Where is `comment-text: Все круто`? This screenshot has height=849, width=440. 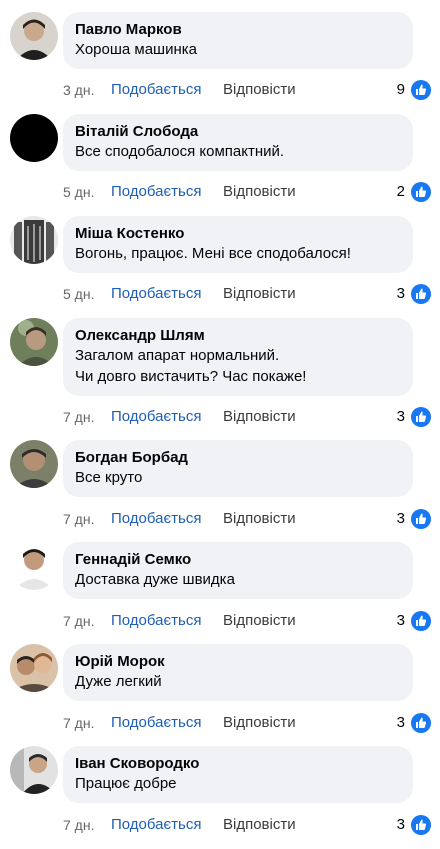 comment-text: Все круто is located at coordinates (109, 477).